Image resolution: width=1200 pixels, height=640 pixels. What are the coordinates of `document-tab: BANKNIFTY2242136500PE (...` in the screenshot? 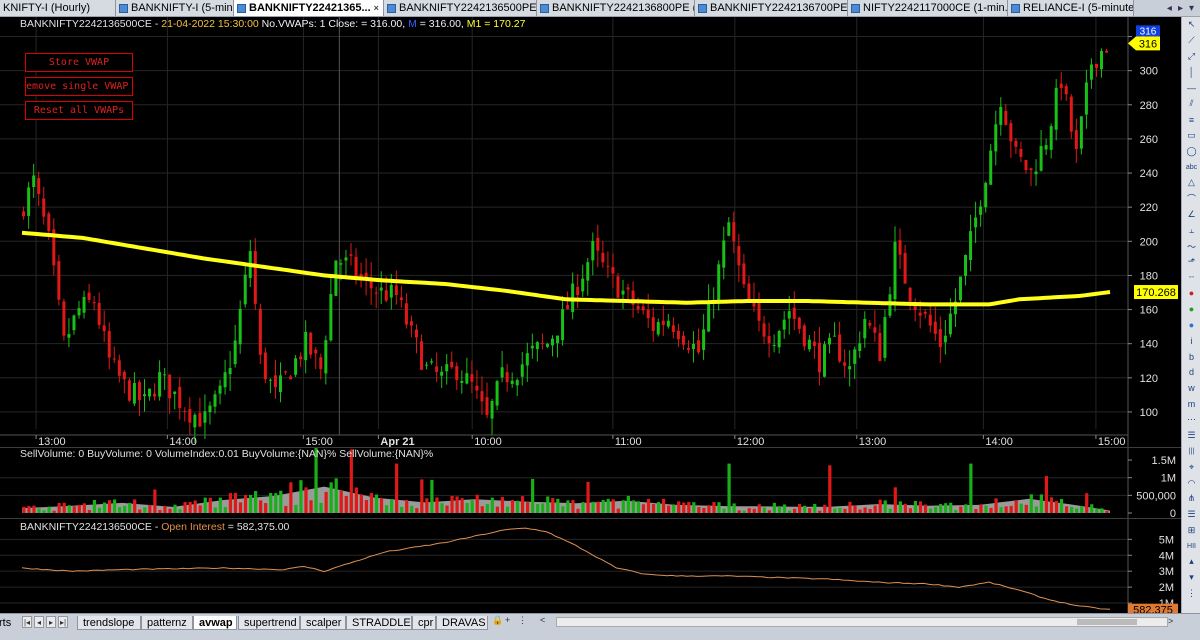 It's located at (460, 8).